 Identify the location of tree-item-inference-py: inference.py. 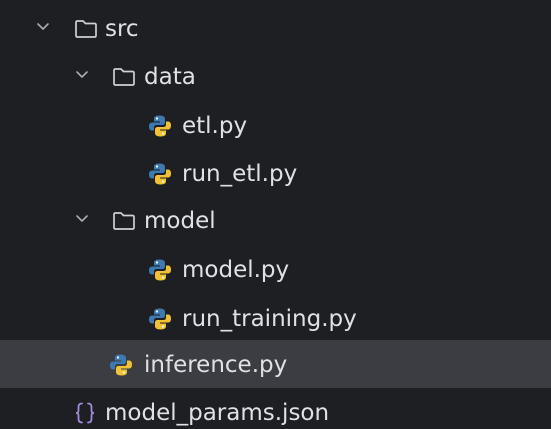
(275, 364).